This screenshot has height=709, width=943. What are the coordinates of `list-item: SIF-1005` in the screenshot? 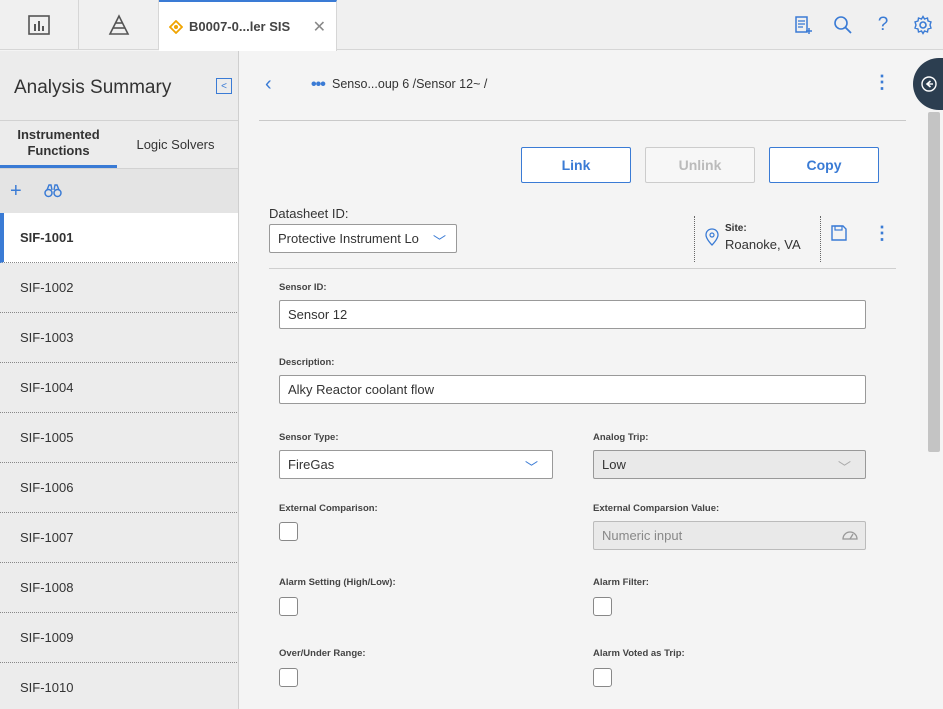 It's located at (119, 438).